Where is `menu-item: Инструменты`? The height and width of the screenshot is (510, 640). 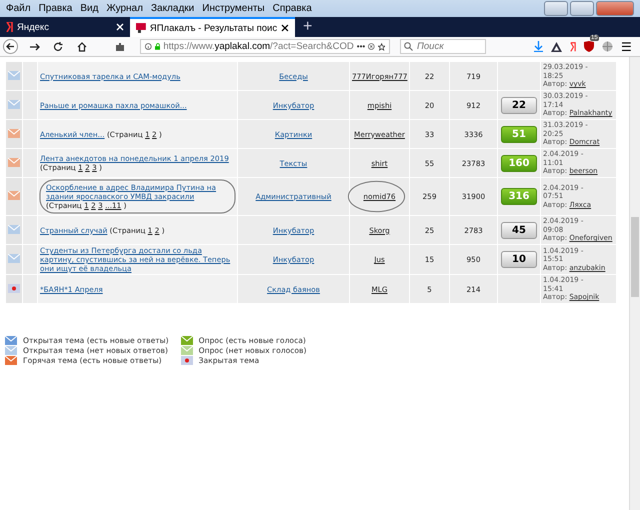 menu-item: Инструменты is located at coordinates (233, 8).